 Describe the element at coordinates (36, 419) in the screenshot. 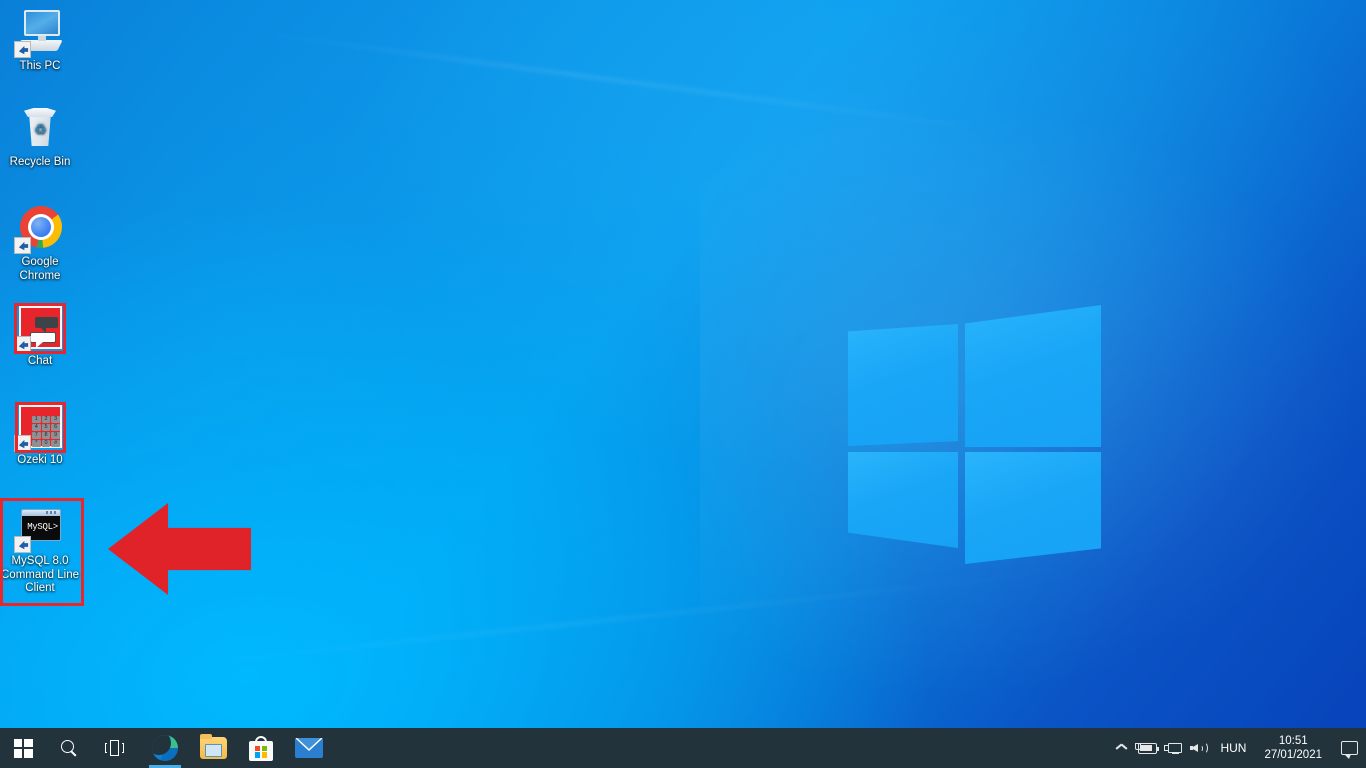

I see `keypad-key: 1` at that location.